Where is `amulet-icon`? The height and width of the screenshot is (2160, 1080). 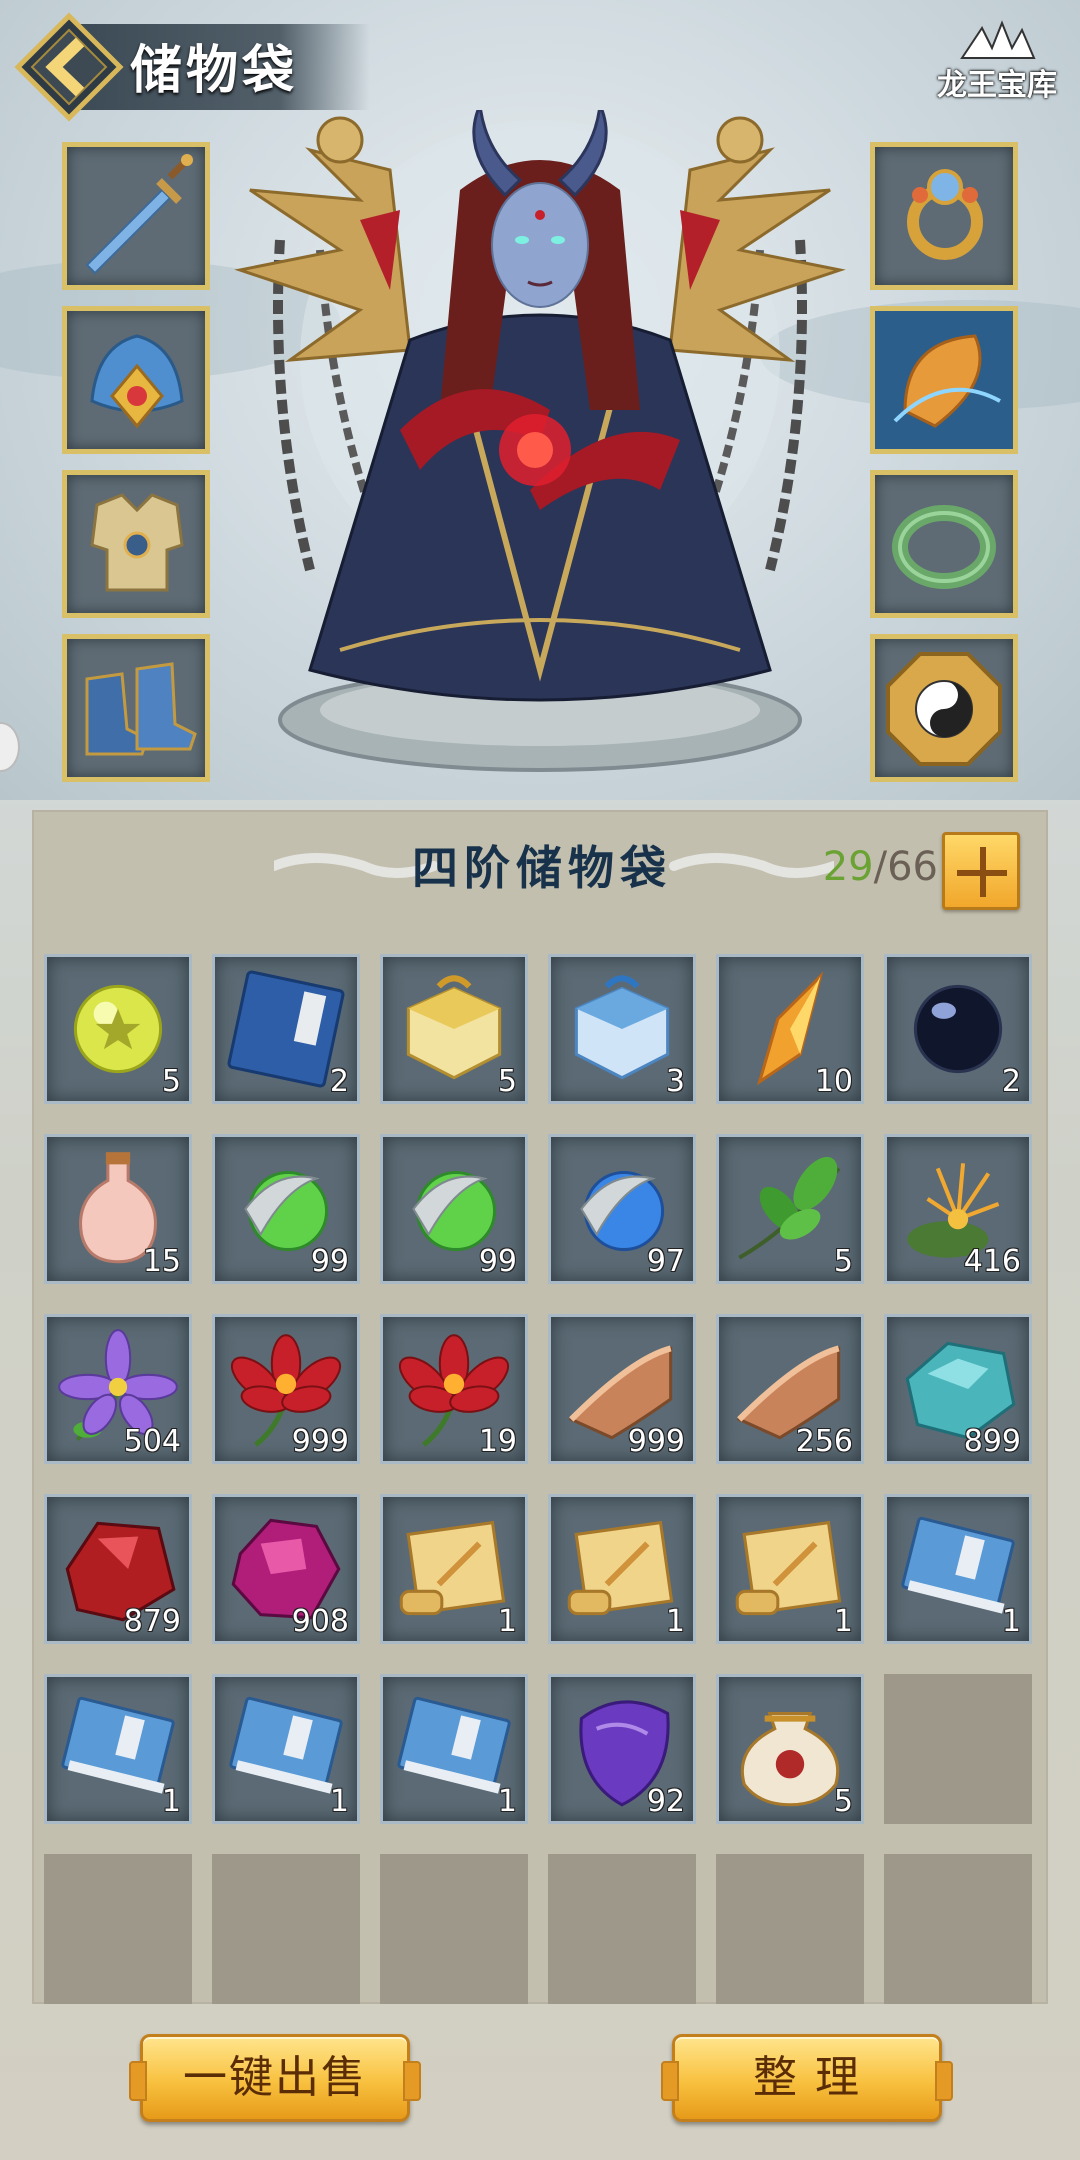
amulet-icon is located at coordinates (944, 380).